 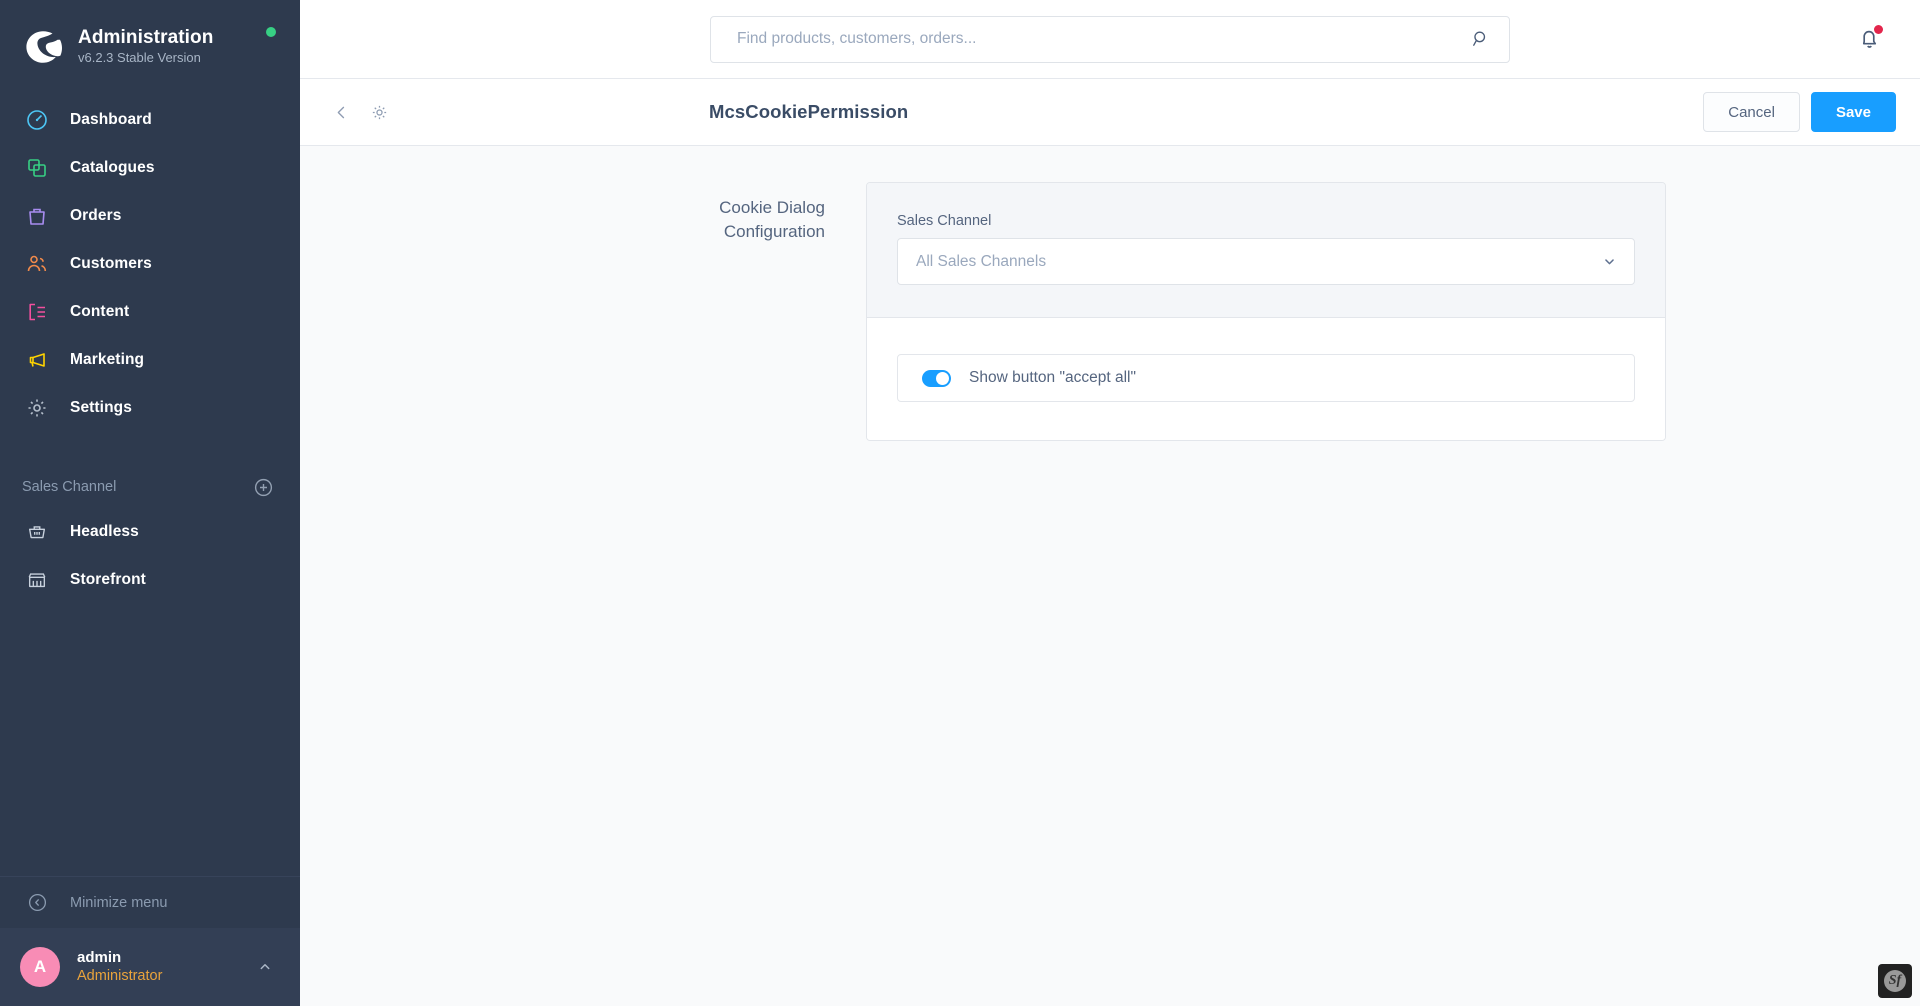 I want to click on accept-all-switch-row: Show button "accept all", so click(x=1266, y=378).